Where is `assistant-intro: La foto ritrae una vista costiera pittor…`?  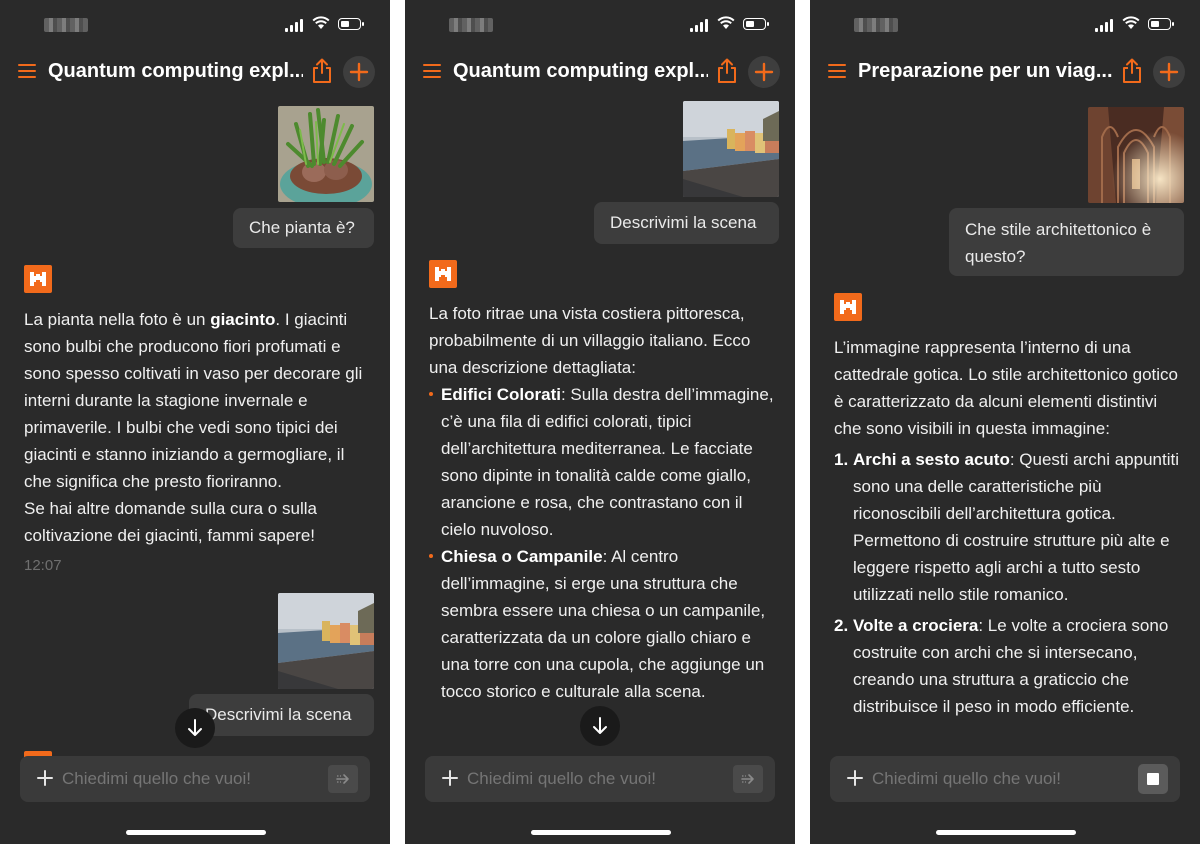
assistant-intro: La foto ritrae una vista costiera pittor… is located at coordinates (590, 340).